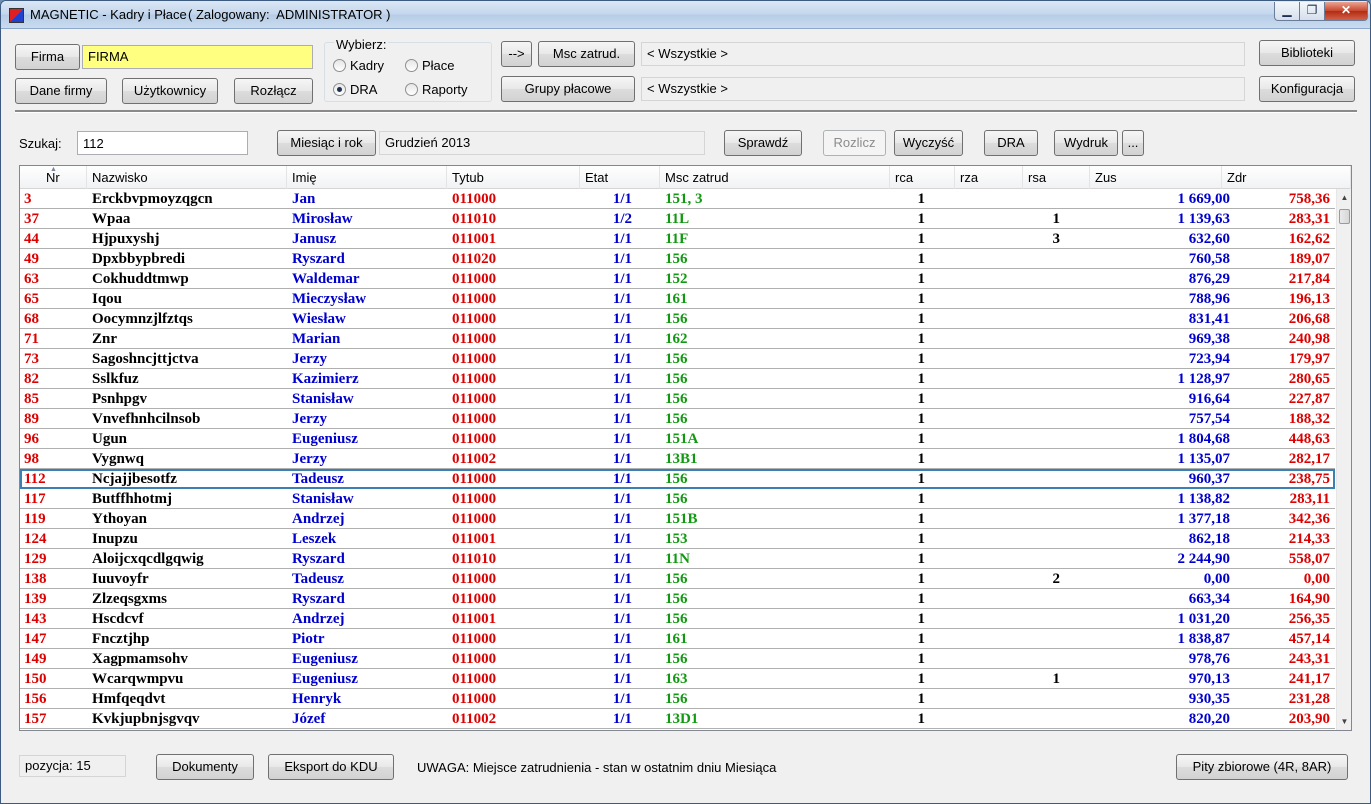 The image size is (1371, 804). Describe the element at coordinates (989, 177) in the screenshot. I see `col-header-rza: rza` at that location.